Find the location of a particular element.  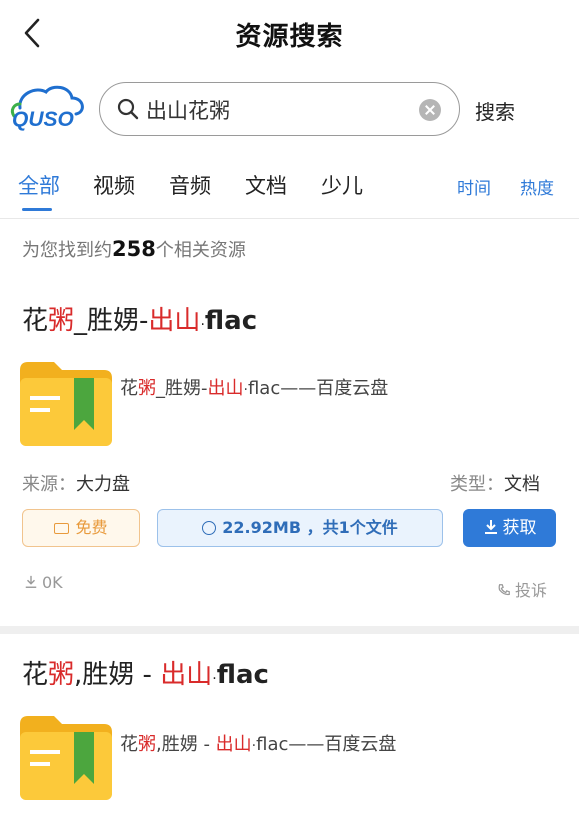

result-title: 花粥_胜娚-出山·flac is located at coordinates (139, 318).